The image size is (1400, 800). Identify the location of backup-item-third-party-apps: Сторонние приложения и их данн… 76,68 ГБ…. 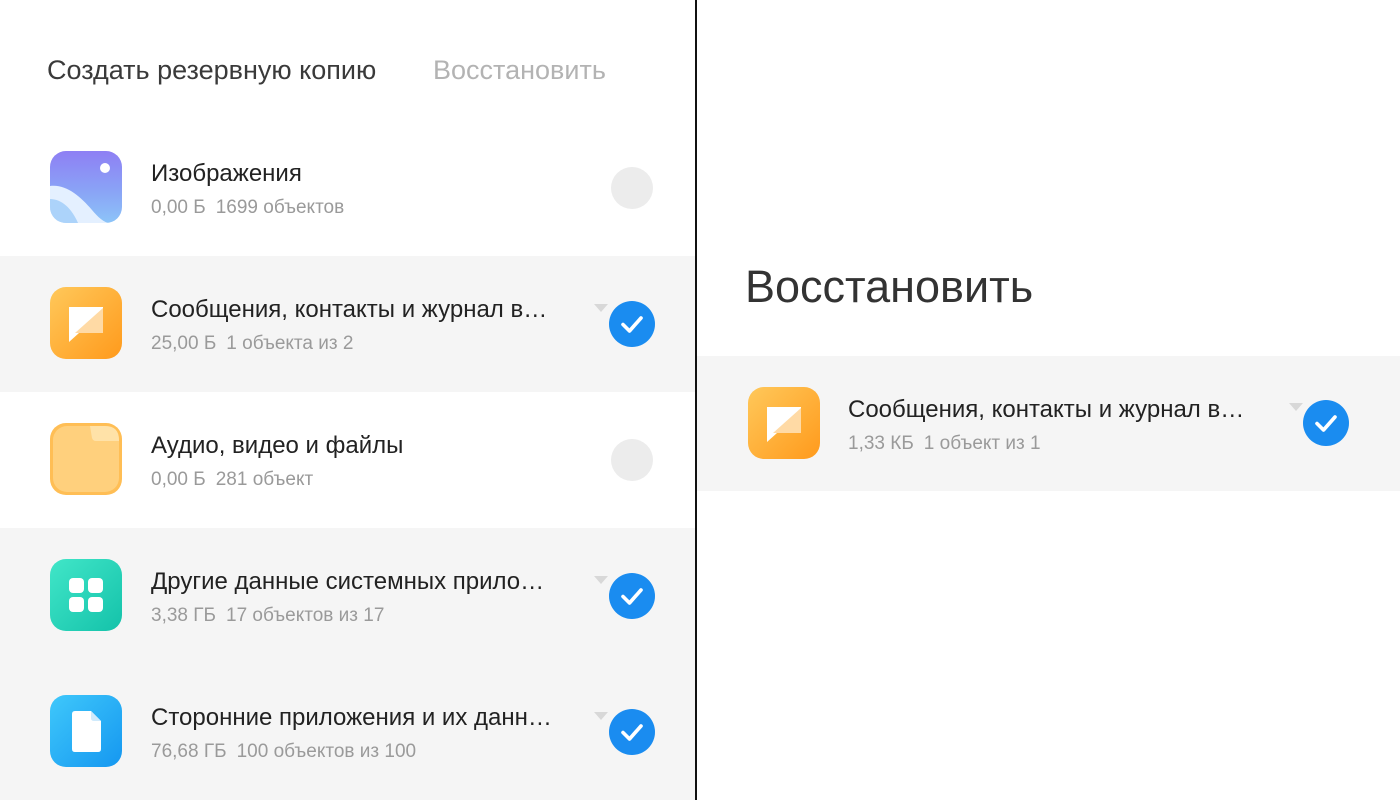
(347, 732).